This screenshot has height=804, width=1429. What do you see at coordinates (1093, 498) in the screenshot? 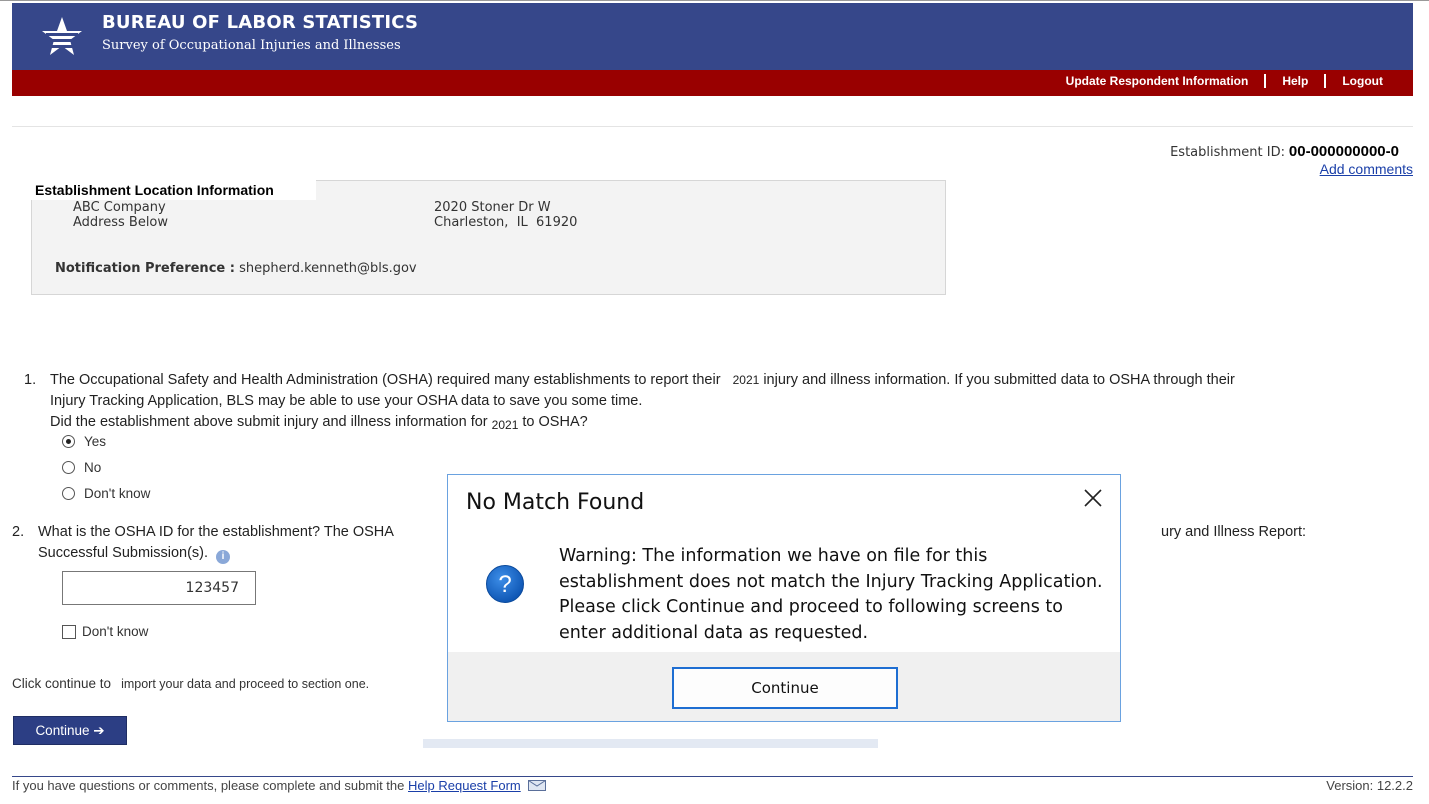
I see `close-icon` at bounding box center [1093, 498].